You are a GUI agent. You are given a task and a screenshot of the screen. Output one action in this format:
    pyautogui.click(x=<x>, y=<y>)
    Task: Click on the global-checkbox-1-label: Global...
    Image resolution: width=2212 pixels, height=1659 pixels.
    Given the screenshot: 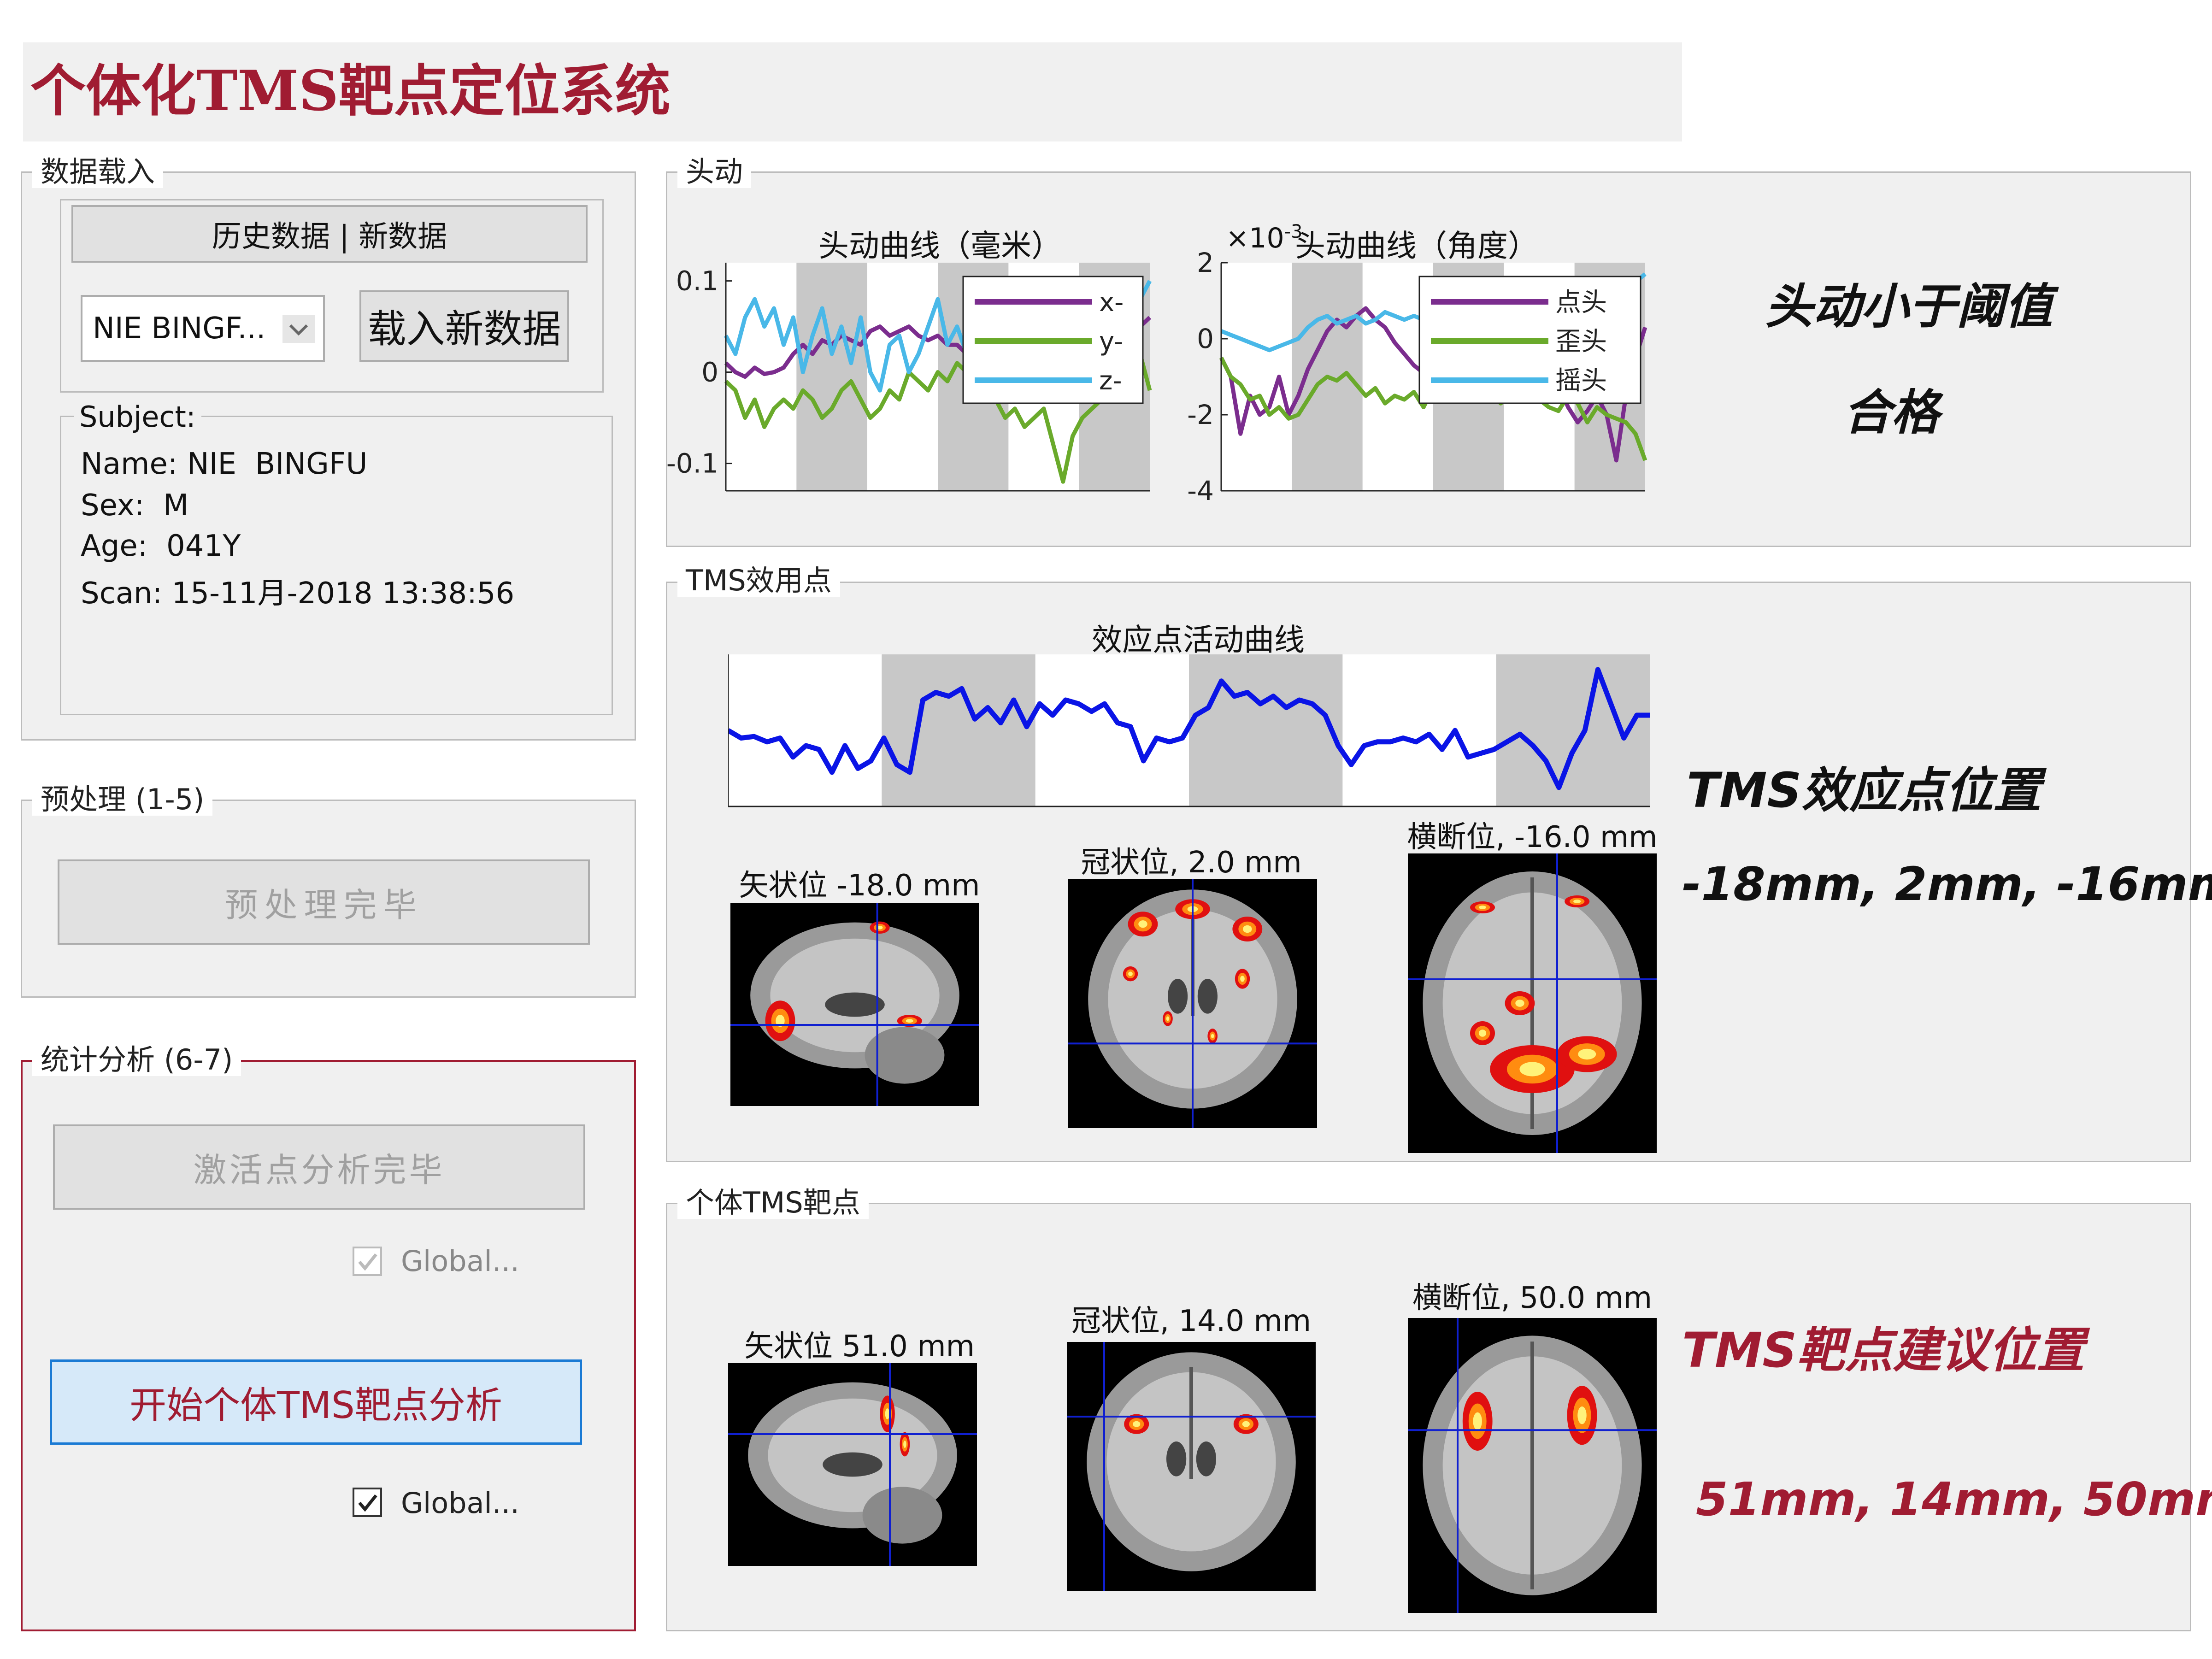 What is the action you would take?
    pyautogui.click(x=460, y=1261)
    